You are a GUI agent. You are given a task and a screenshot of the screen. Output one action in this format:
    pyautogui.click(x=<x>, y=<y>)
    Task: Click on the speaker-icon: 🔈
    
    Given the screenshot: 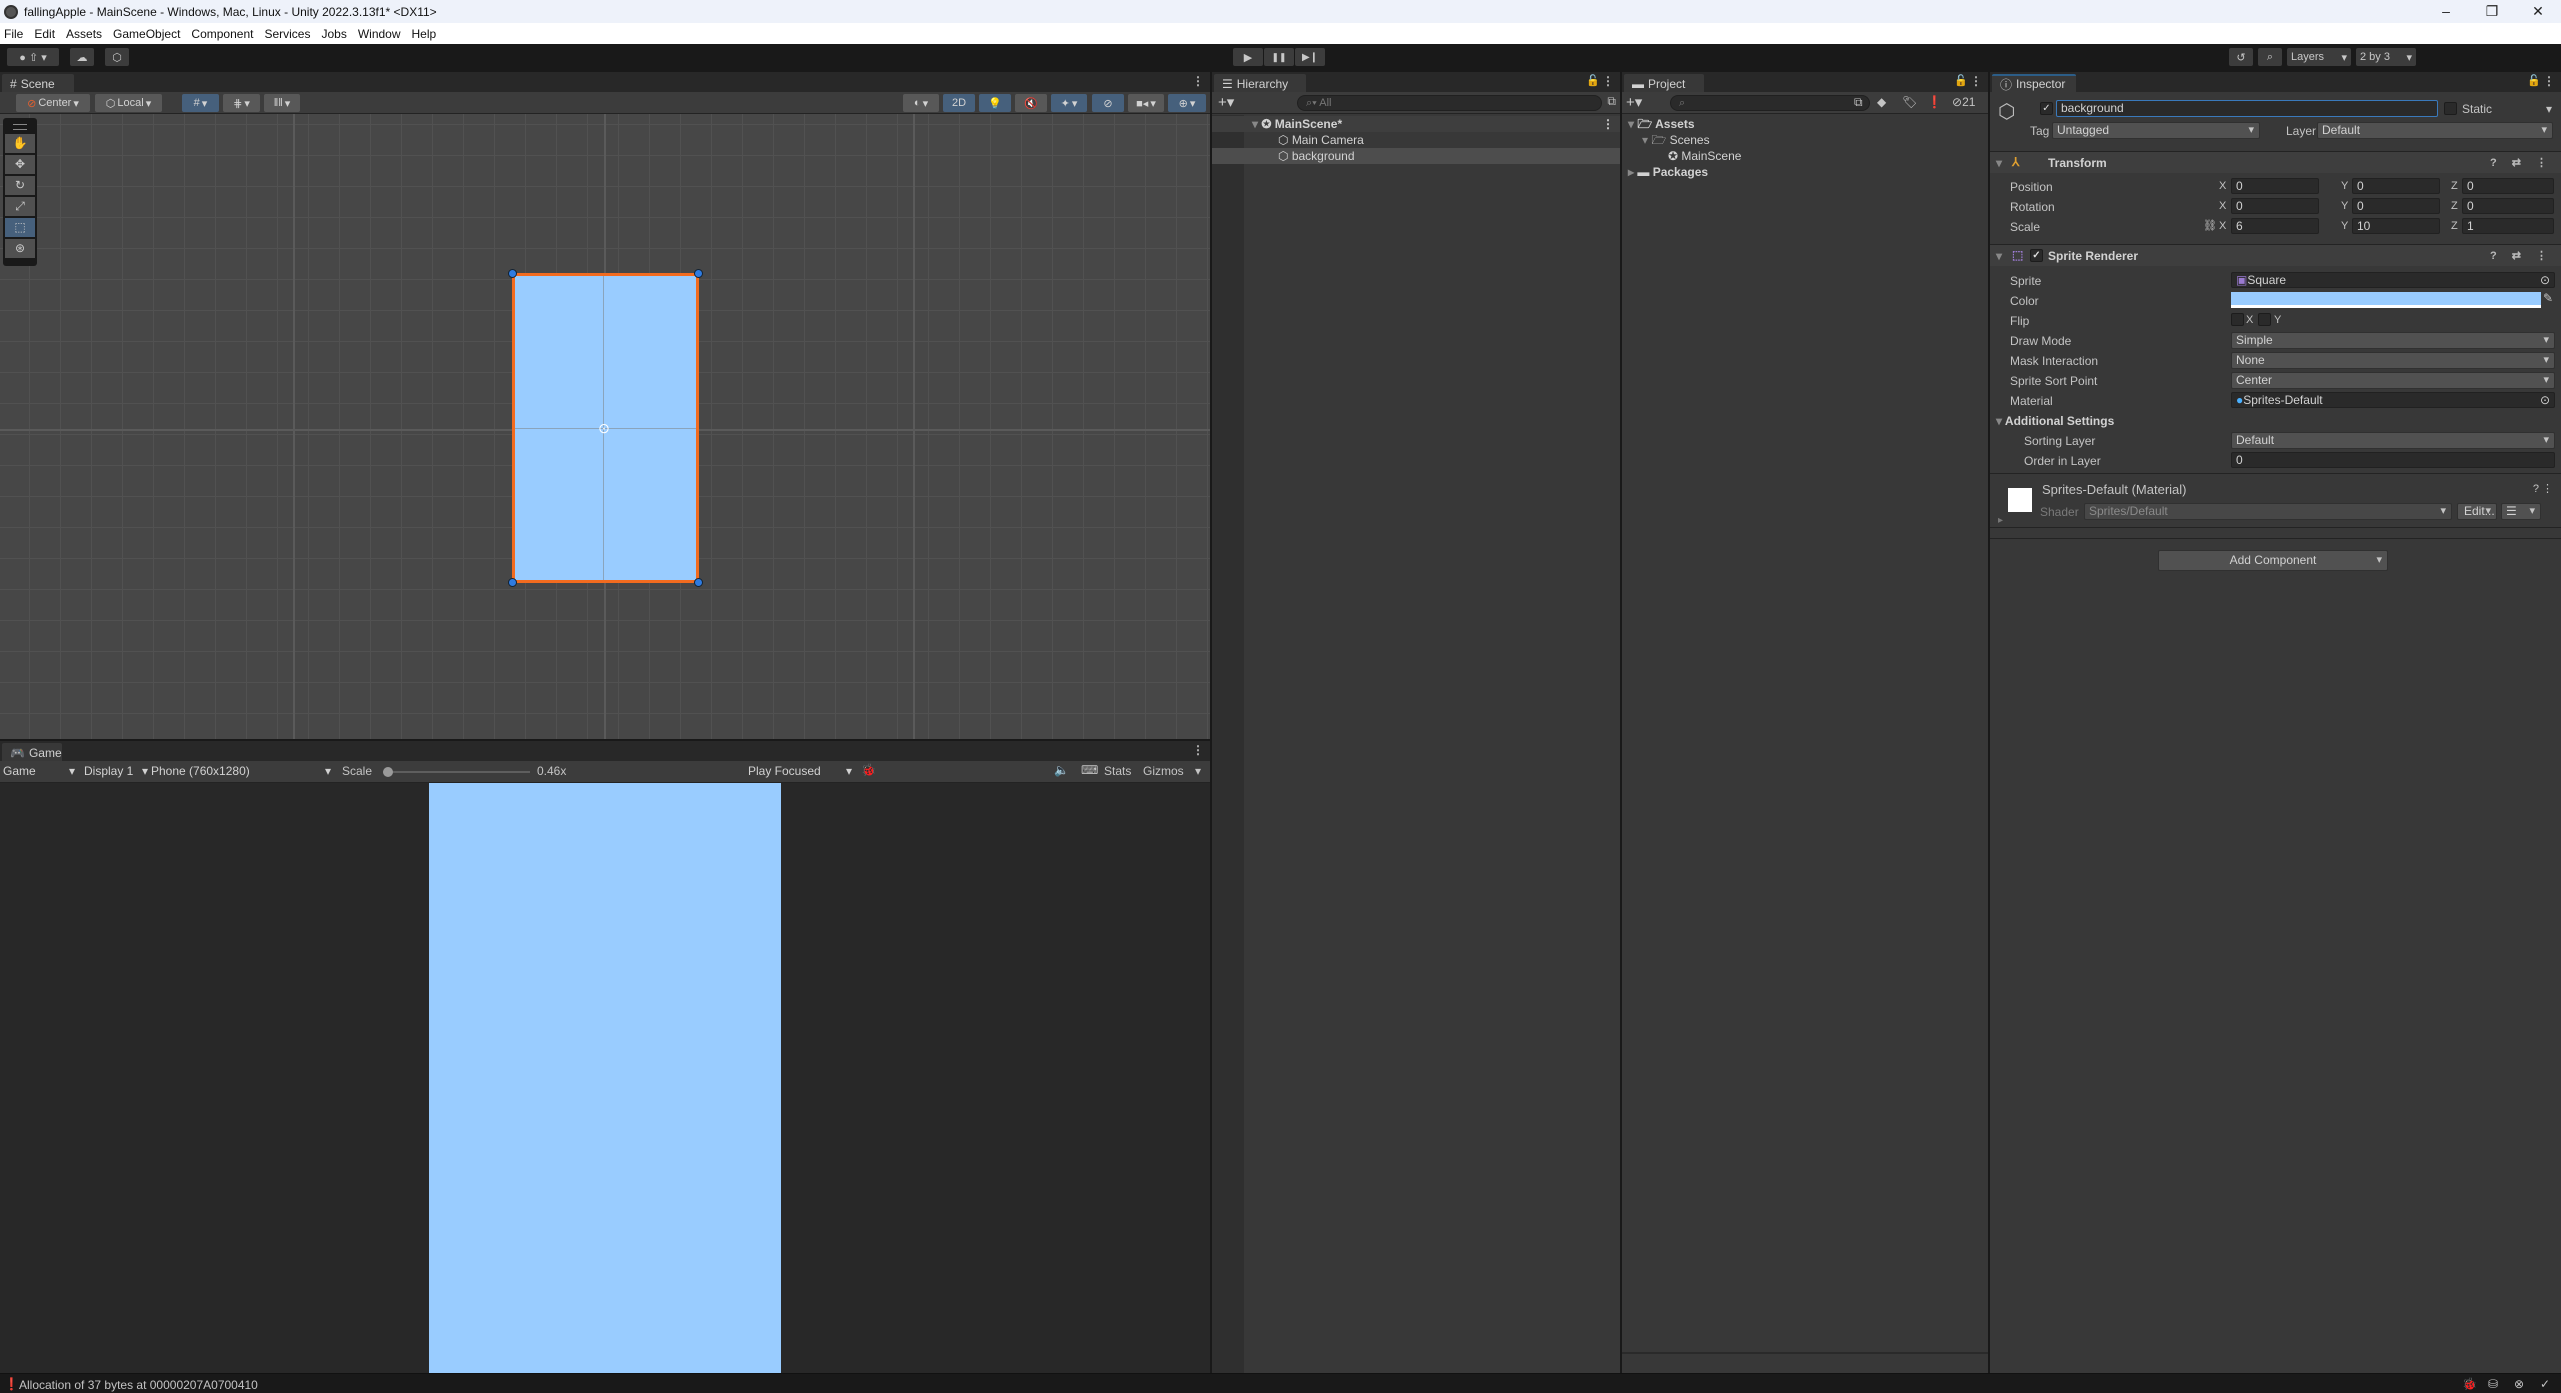 What is the action you would take?
    pyautogui.click(x=1061, y=770)
    